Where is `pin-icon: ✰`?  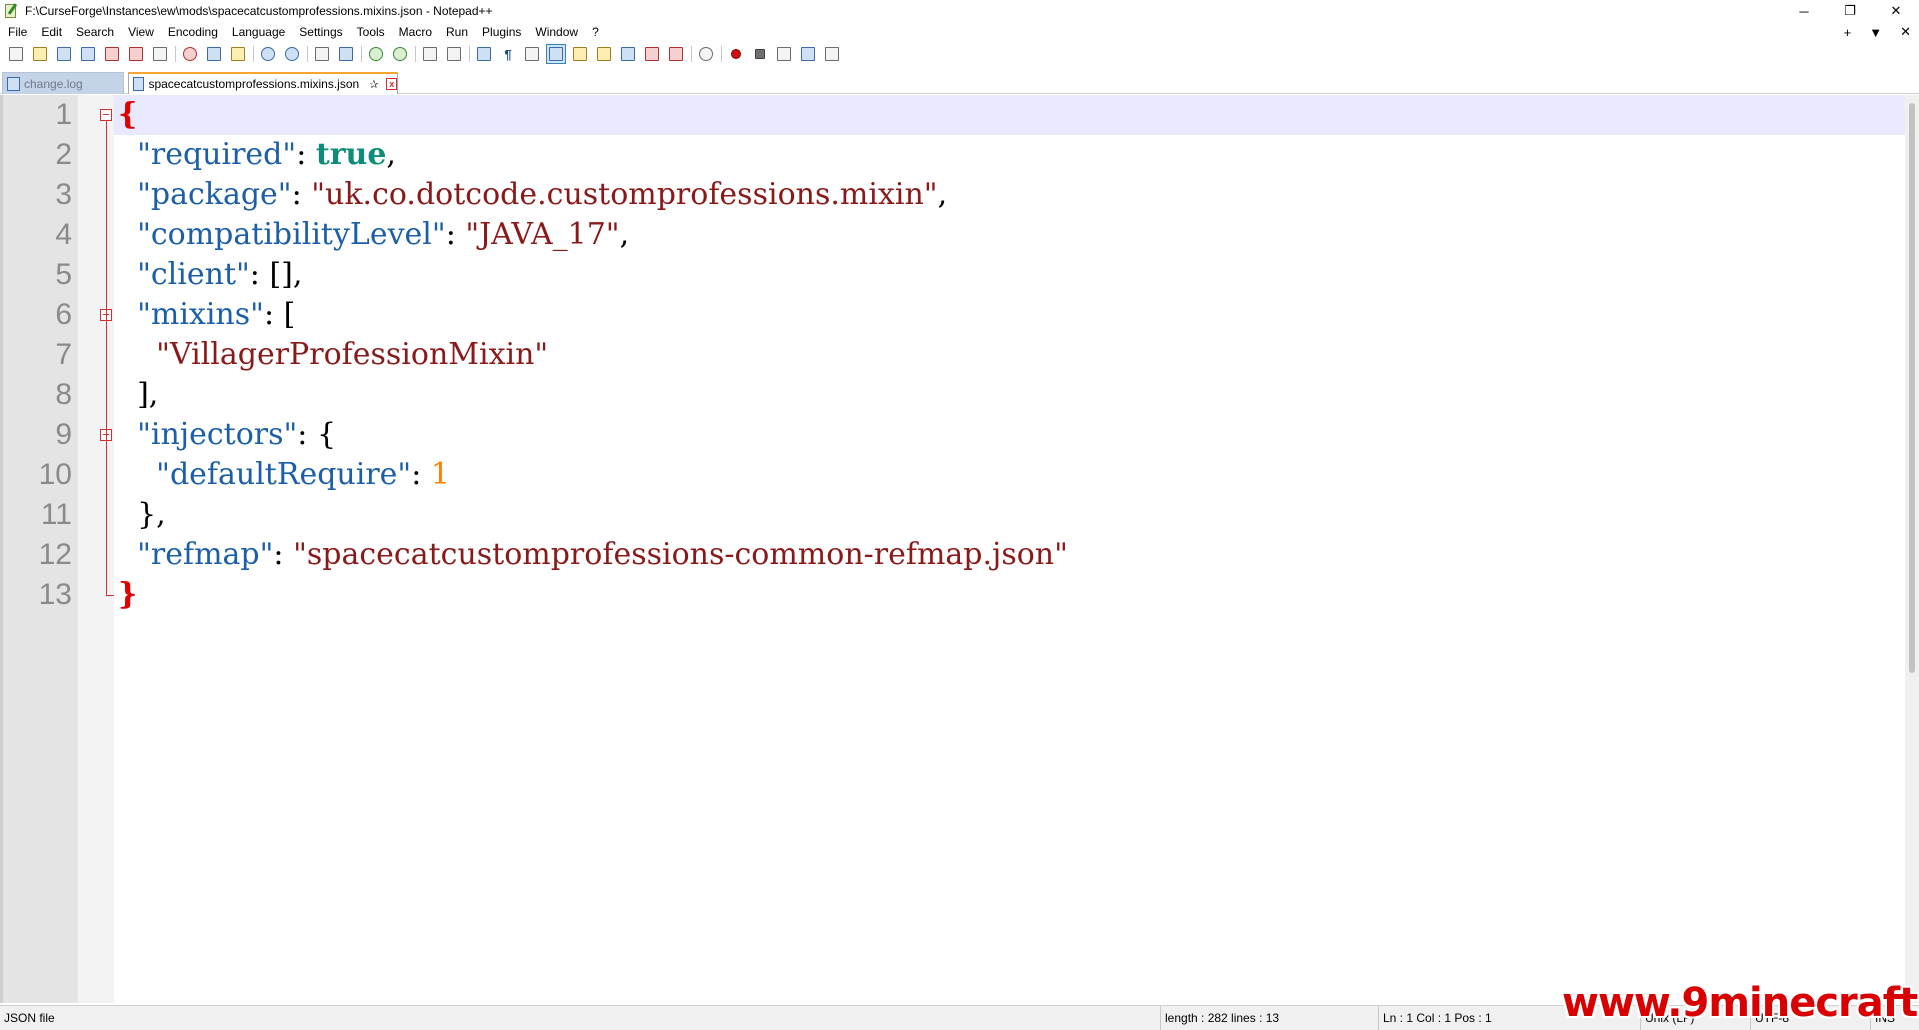 pin-icon: ✰ is located at coordinates (373, 84).